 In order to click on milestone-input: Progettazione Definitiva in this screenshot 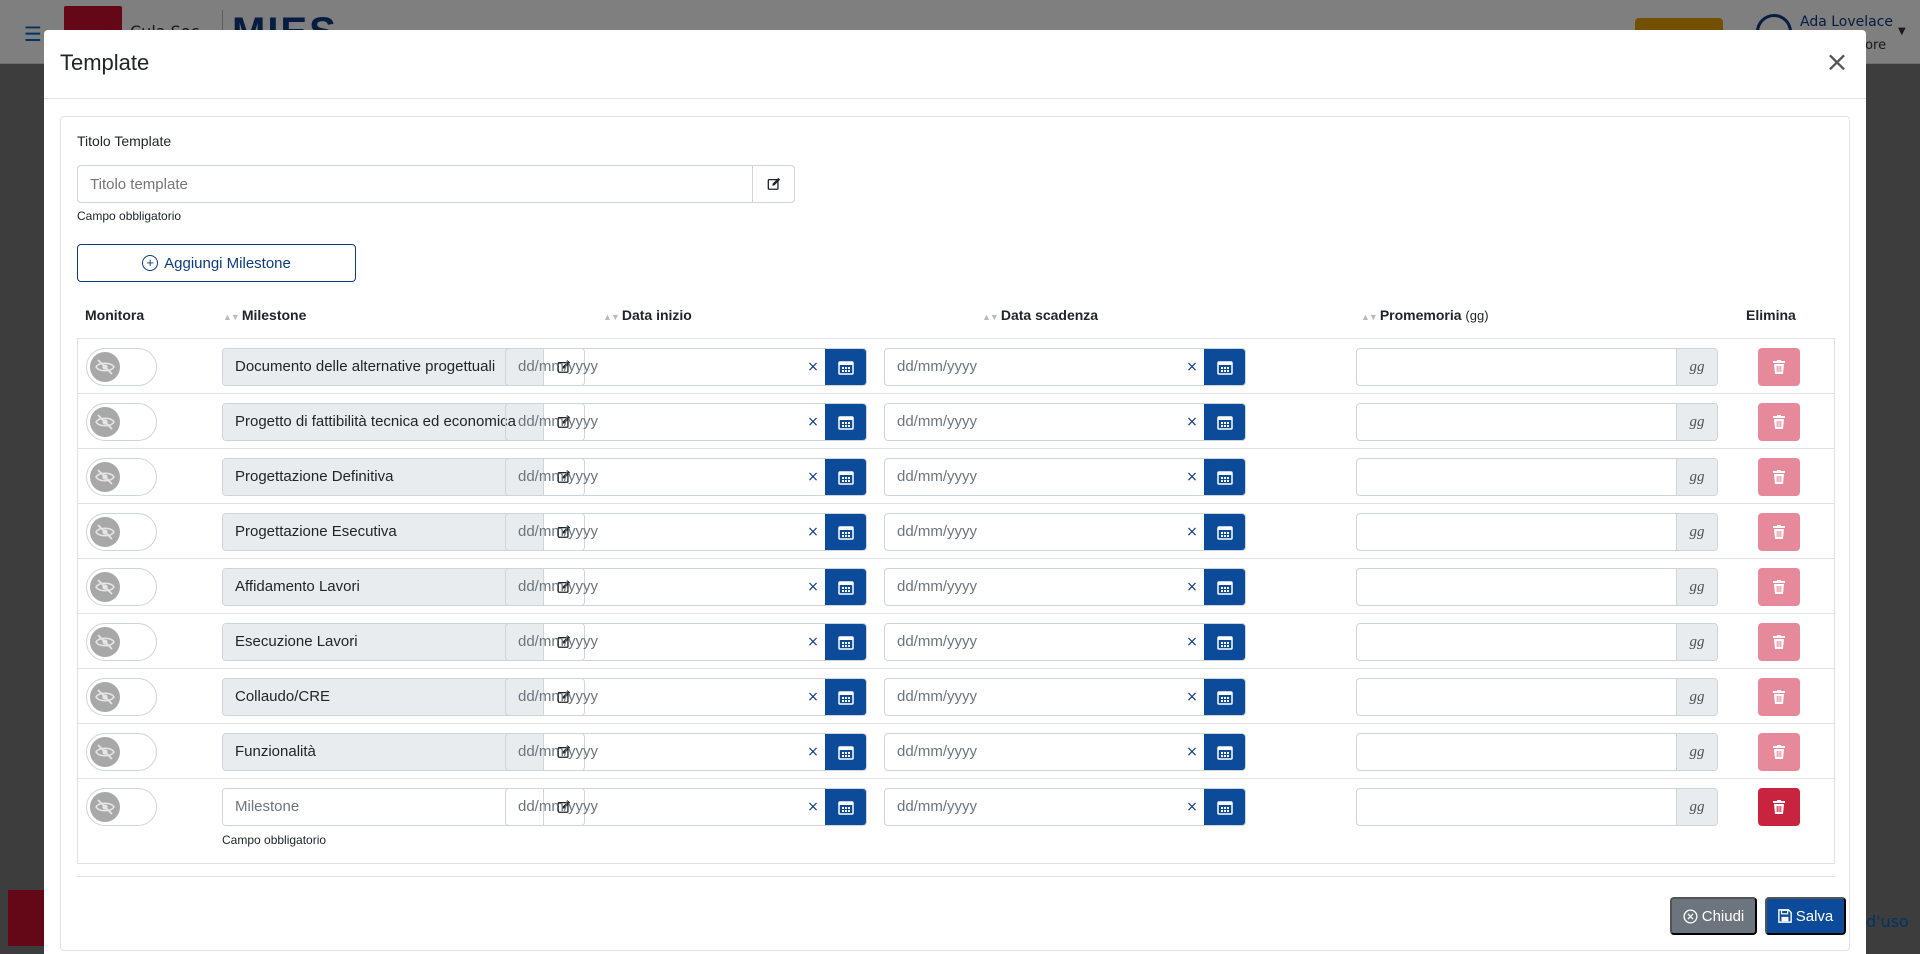, I will do `click(383, 477)`.